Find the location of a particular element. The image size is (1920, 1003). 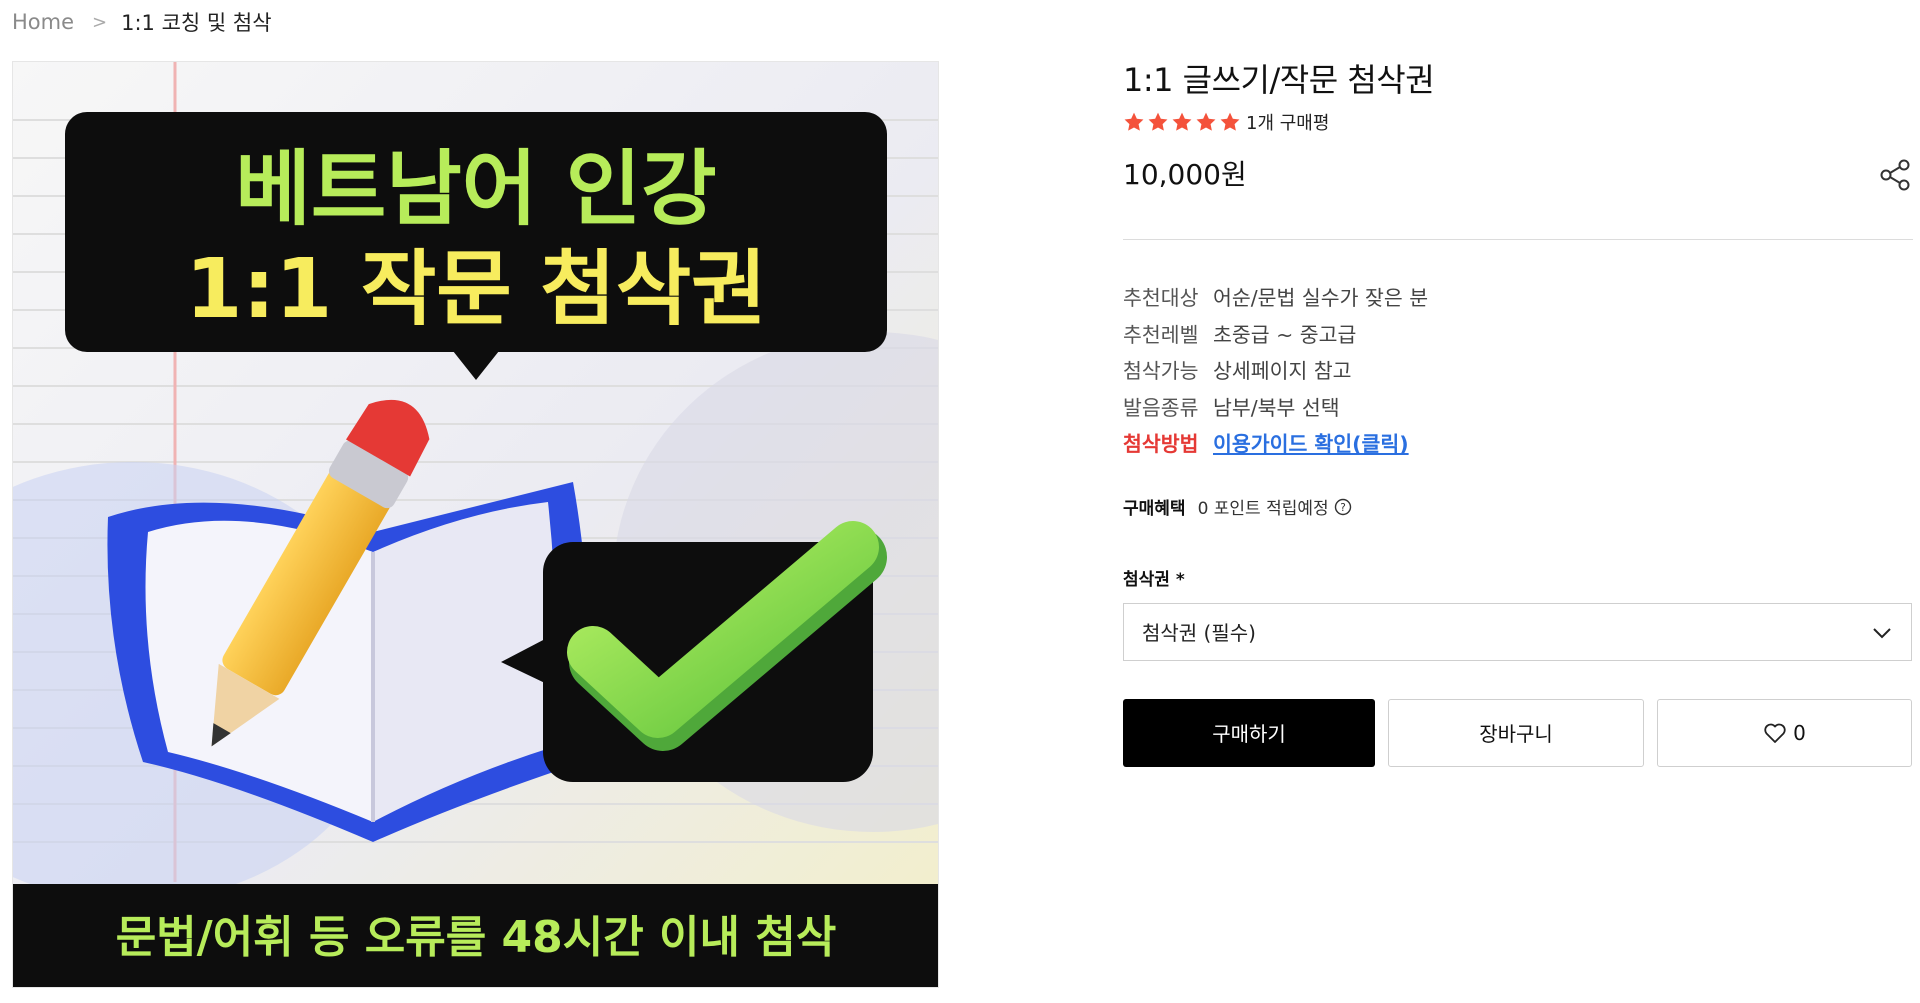

checkmark-icon is located at coordinates (694, 651).